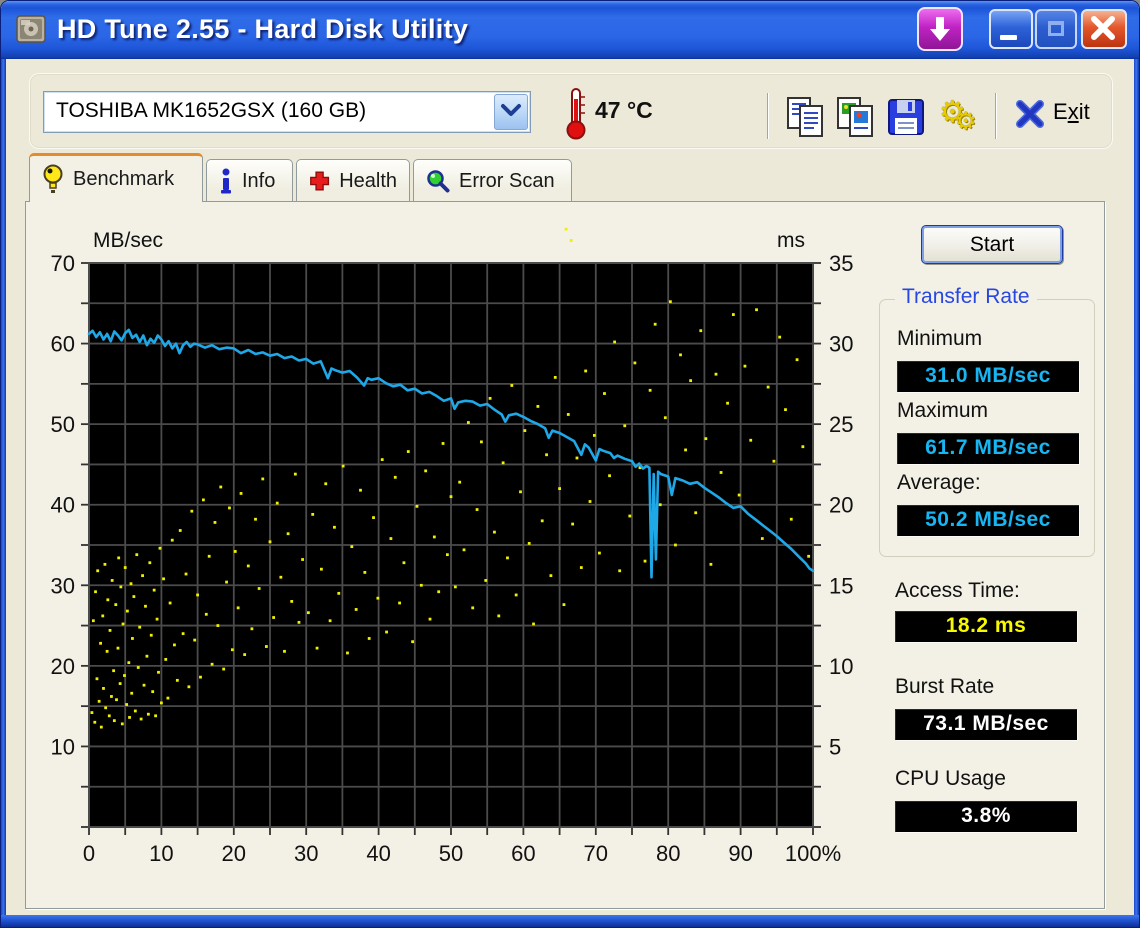 This screenshot has height=928, width=1140. I want to click on tab-benchmark-label: Benchmark, so click(124, 178).